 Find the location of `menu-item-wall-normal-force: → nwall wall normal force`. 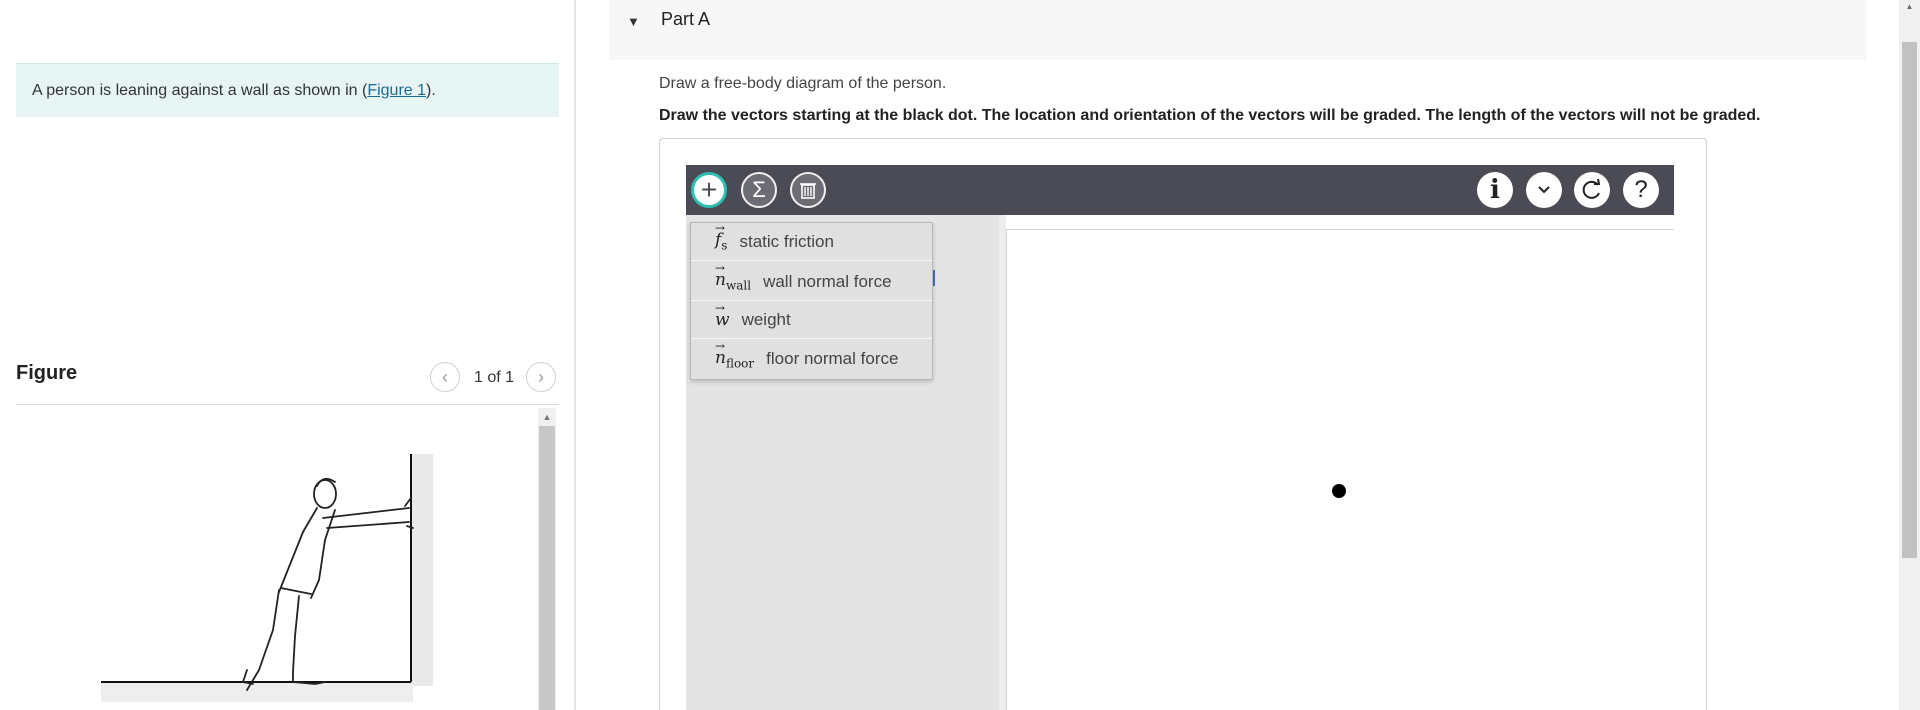

menu-item-wall-normal-force: → nwall wall normal force is located at coordinates (811, 281).